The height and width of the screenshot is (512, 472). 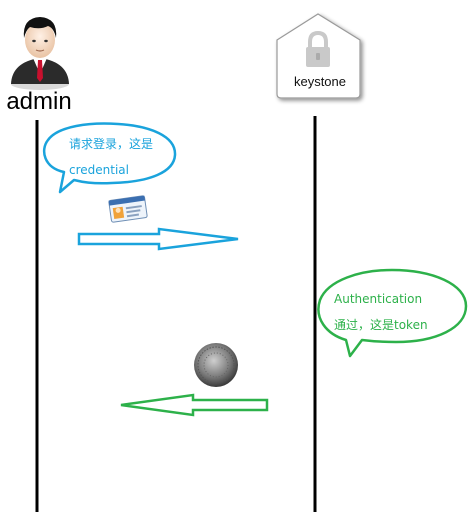 I want to click on keystone-label: keystone, so click(x=320, y=81).